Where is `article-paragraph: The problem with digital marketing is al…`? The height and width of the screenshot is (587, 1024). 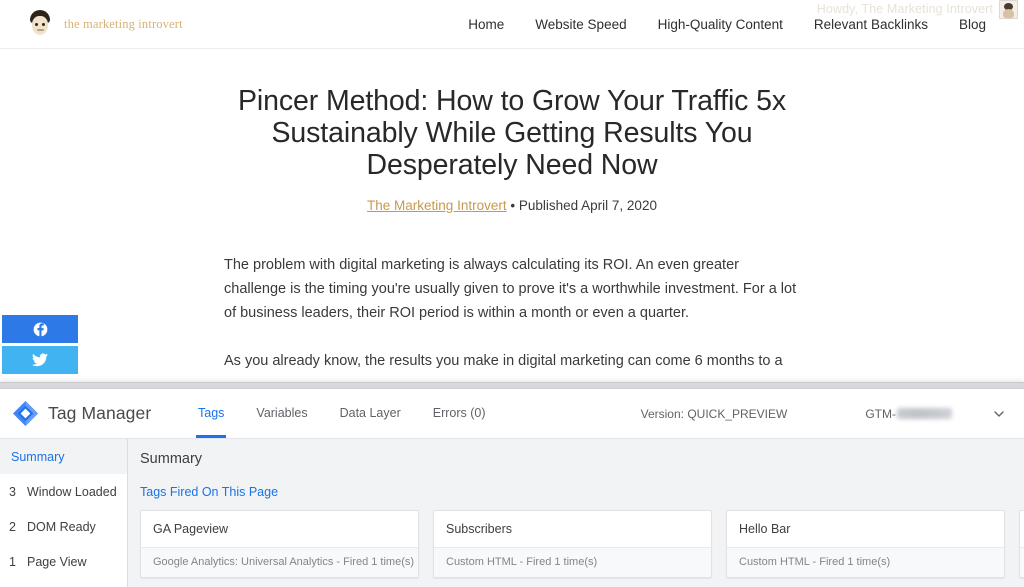 article-paragraph: The problem with digital marketing is al… is located at coordinates (510, 289).